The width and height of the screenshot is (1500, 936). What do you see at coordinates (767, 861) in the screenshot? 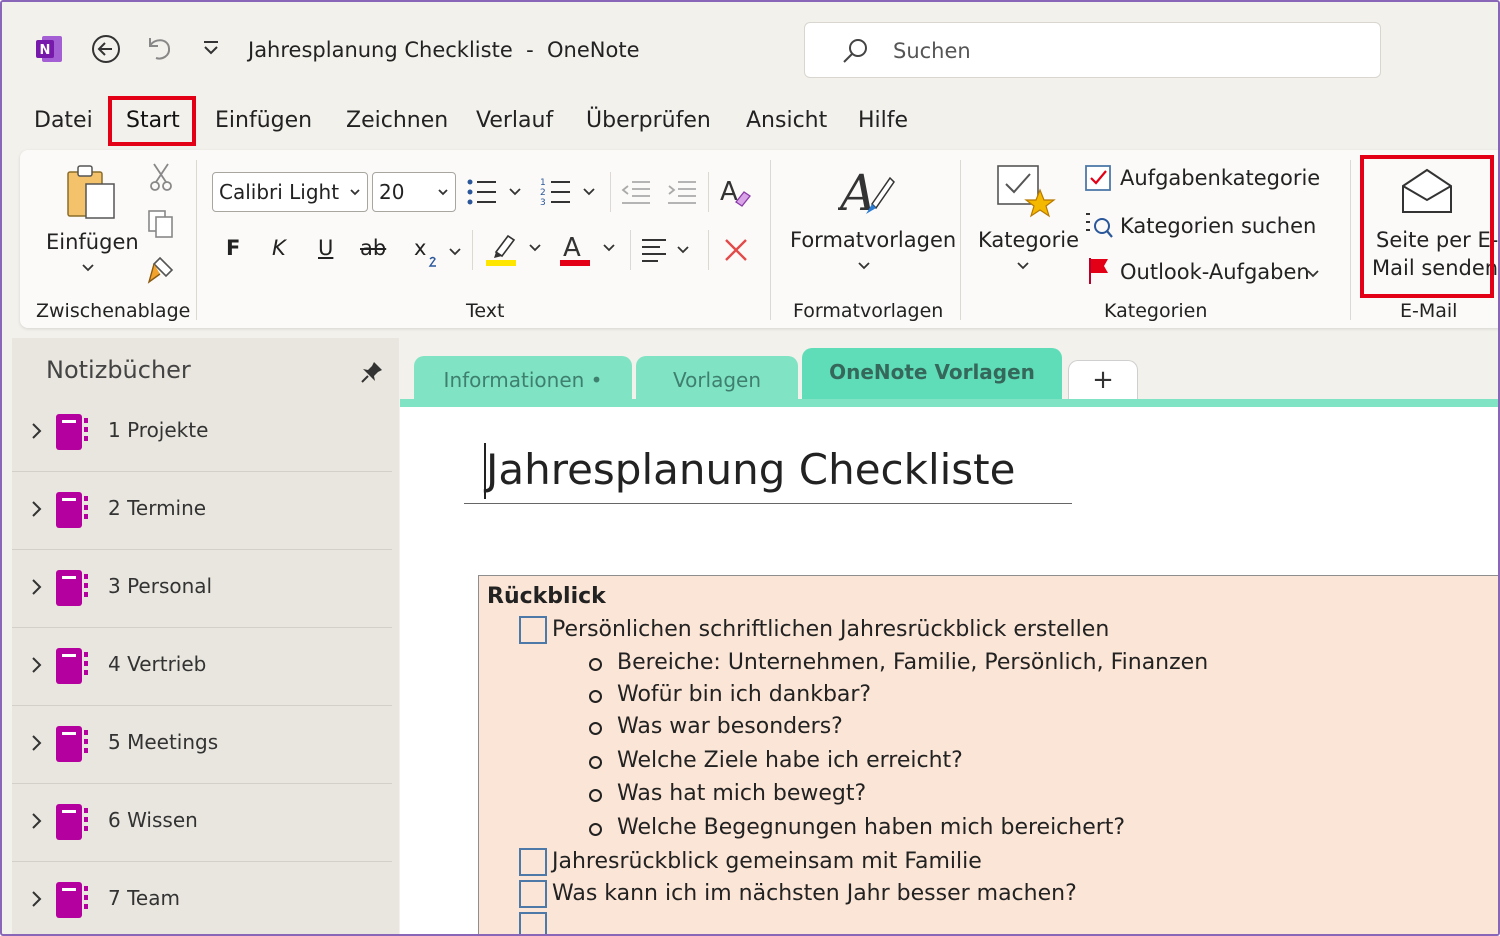
I see `todo-text: Jahresrückblick gemeinsam mit Familie` at bounding box center [767, 861].